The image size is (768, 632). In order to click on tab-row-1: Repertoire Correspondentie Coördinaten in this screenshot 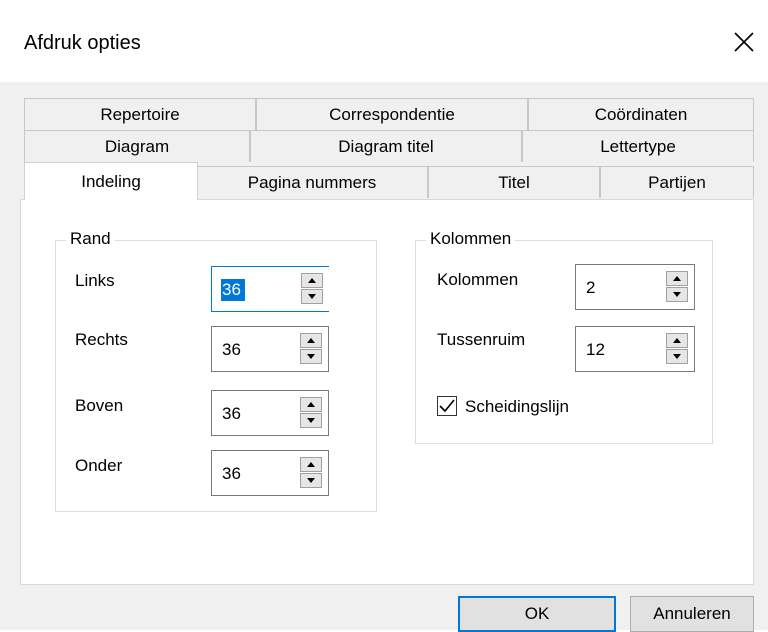, I will do `click(389, 114)`.